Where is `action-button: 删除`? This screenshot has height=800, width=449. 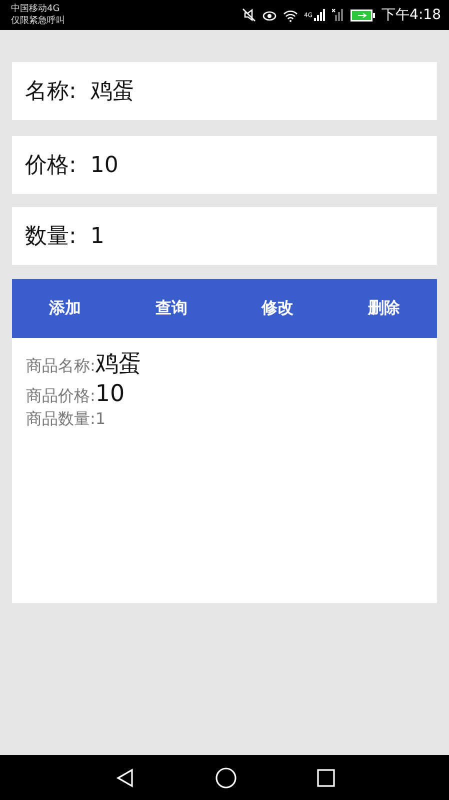
action-button: 删除 is located at coordinates (383, 308).